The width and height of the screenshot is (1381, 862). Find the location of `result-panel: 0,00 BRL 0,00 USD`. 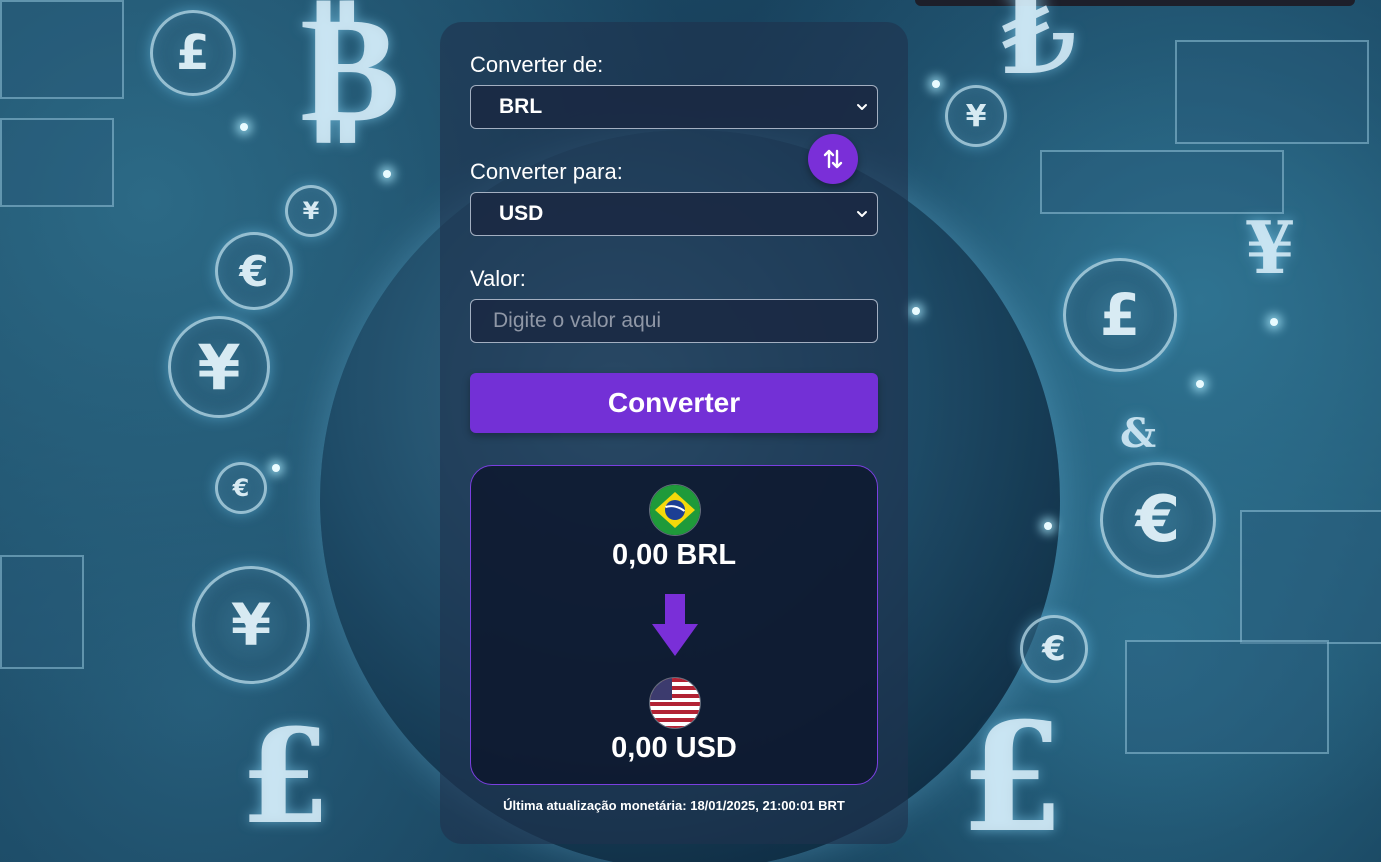

result-panel: 0,00 BRL 0,00 USD is located at coordinates (674, 625).